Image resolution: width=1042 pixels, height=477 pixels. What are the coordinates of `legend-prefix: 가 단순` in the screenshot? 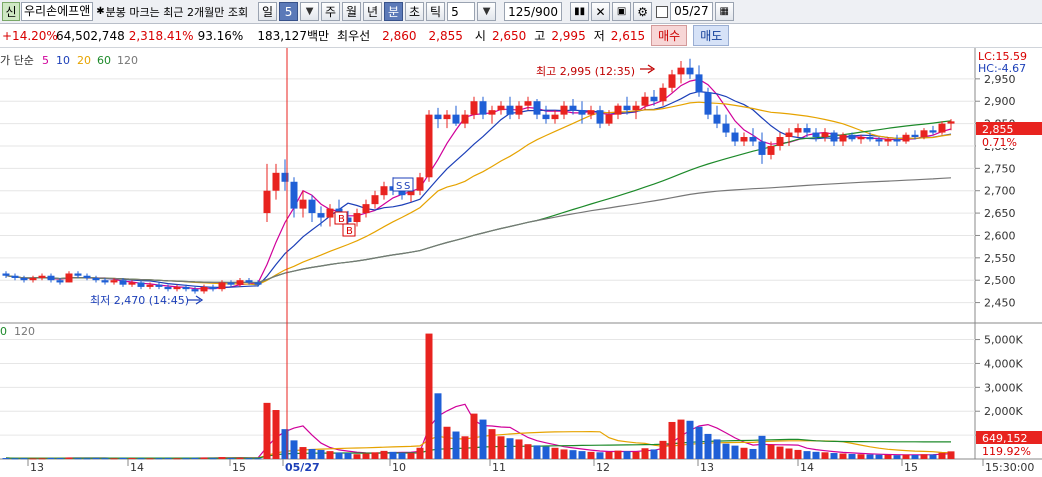 It's located at (17, 60).